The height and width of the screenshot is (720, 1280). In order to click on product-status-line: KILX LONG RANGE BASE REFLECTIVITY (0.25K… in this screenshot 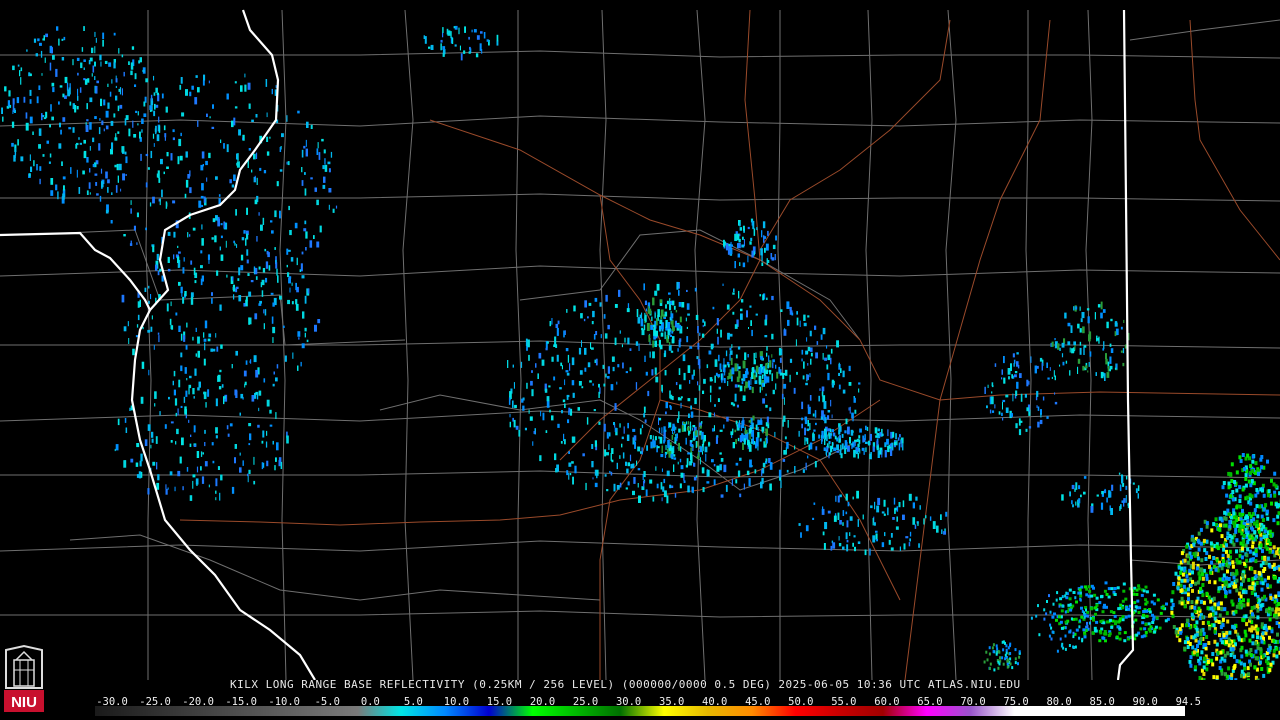, I will do `click(625, 684)`.